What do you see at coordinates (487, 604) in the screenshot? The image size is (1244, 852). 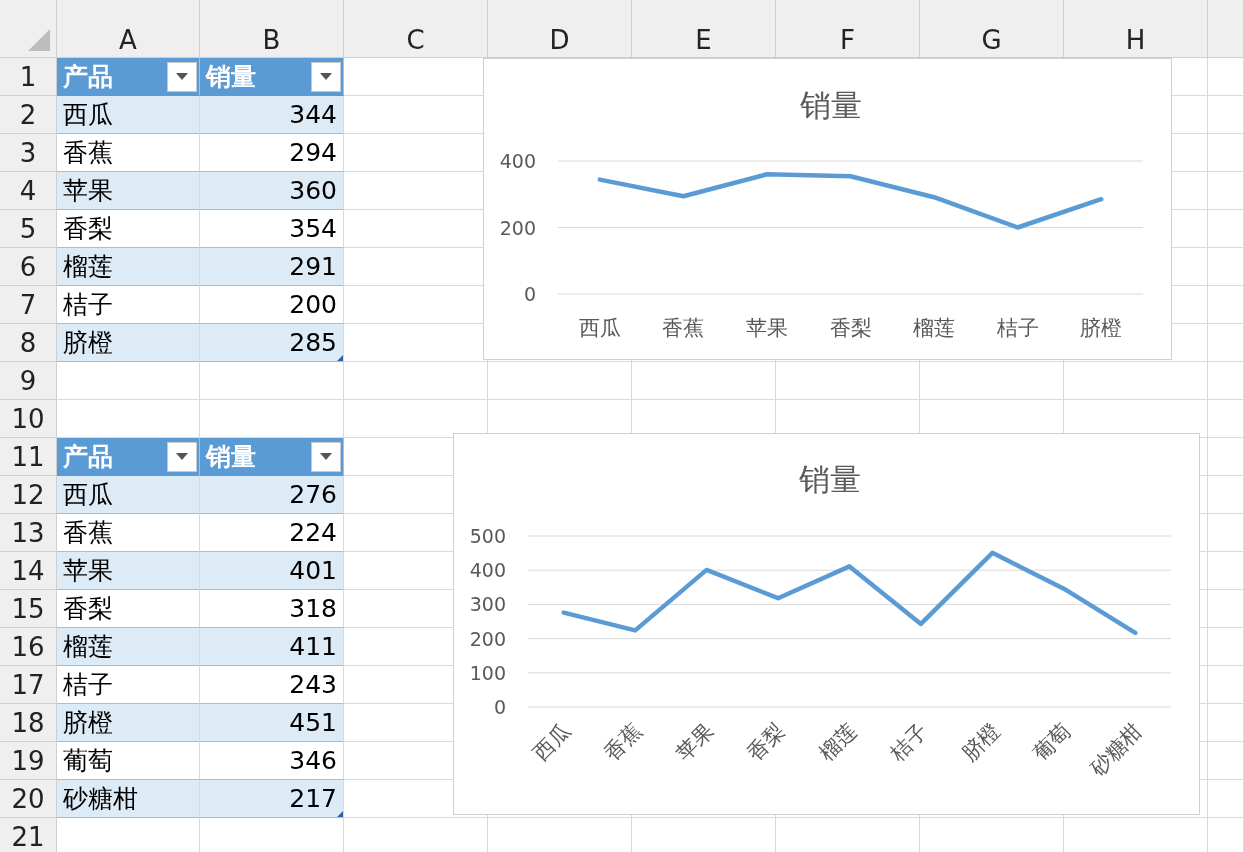 I see `axis-tick-label: 300` at bounding box center [487, 604].